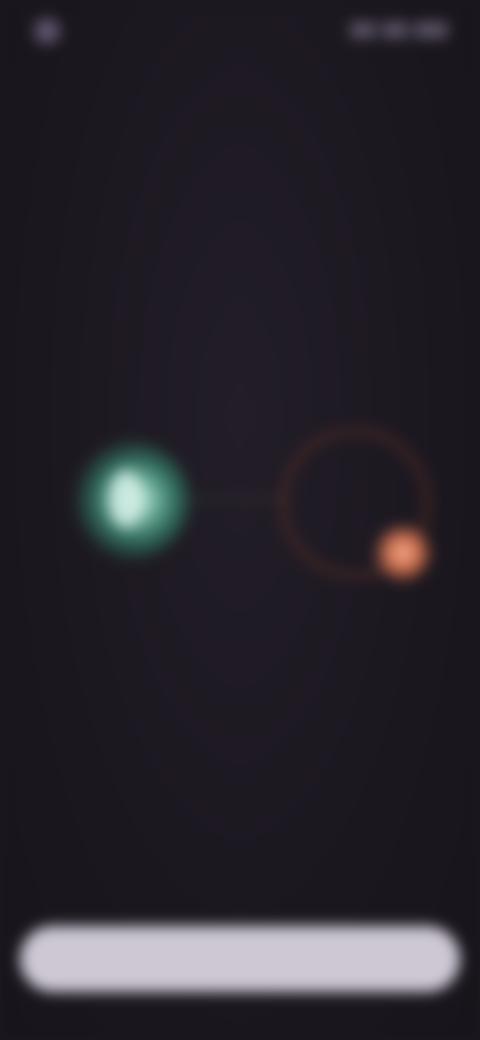  Describe the element at coordinates (126, 499) in the screenshot. I see `teal-core-icon` at that location.